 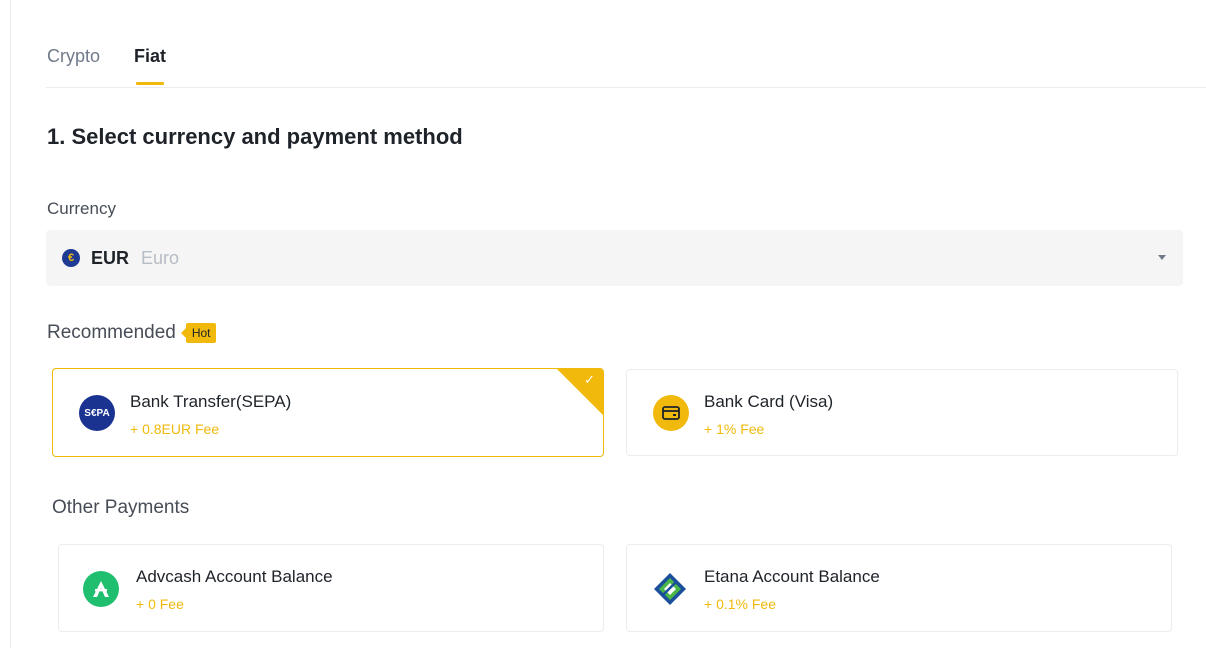 What do you see at coordinates (614, 258) in the screenshot?
I see `currency-select: € EUR Euro` at bounding box center [614, 258].